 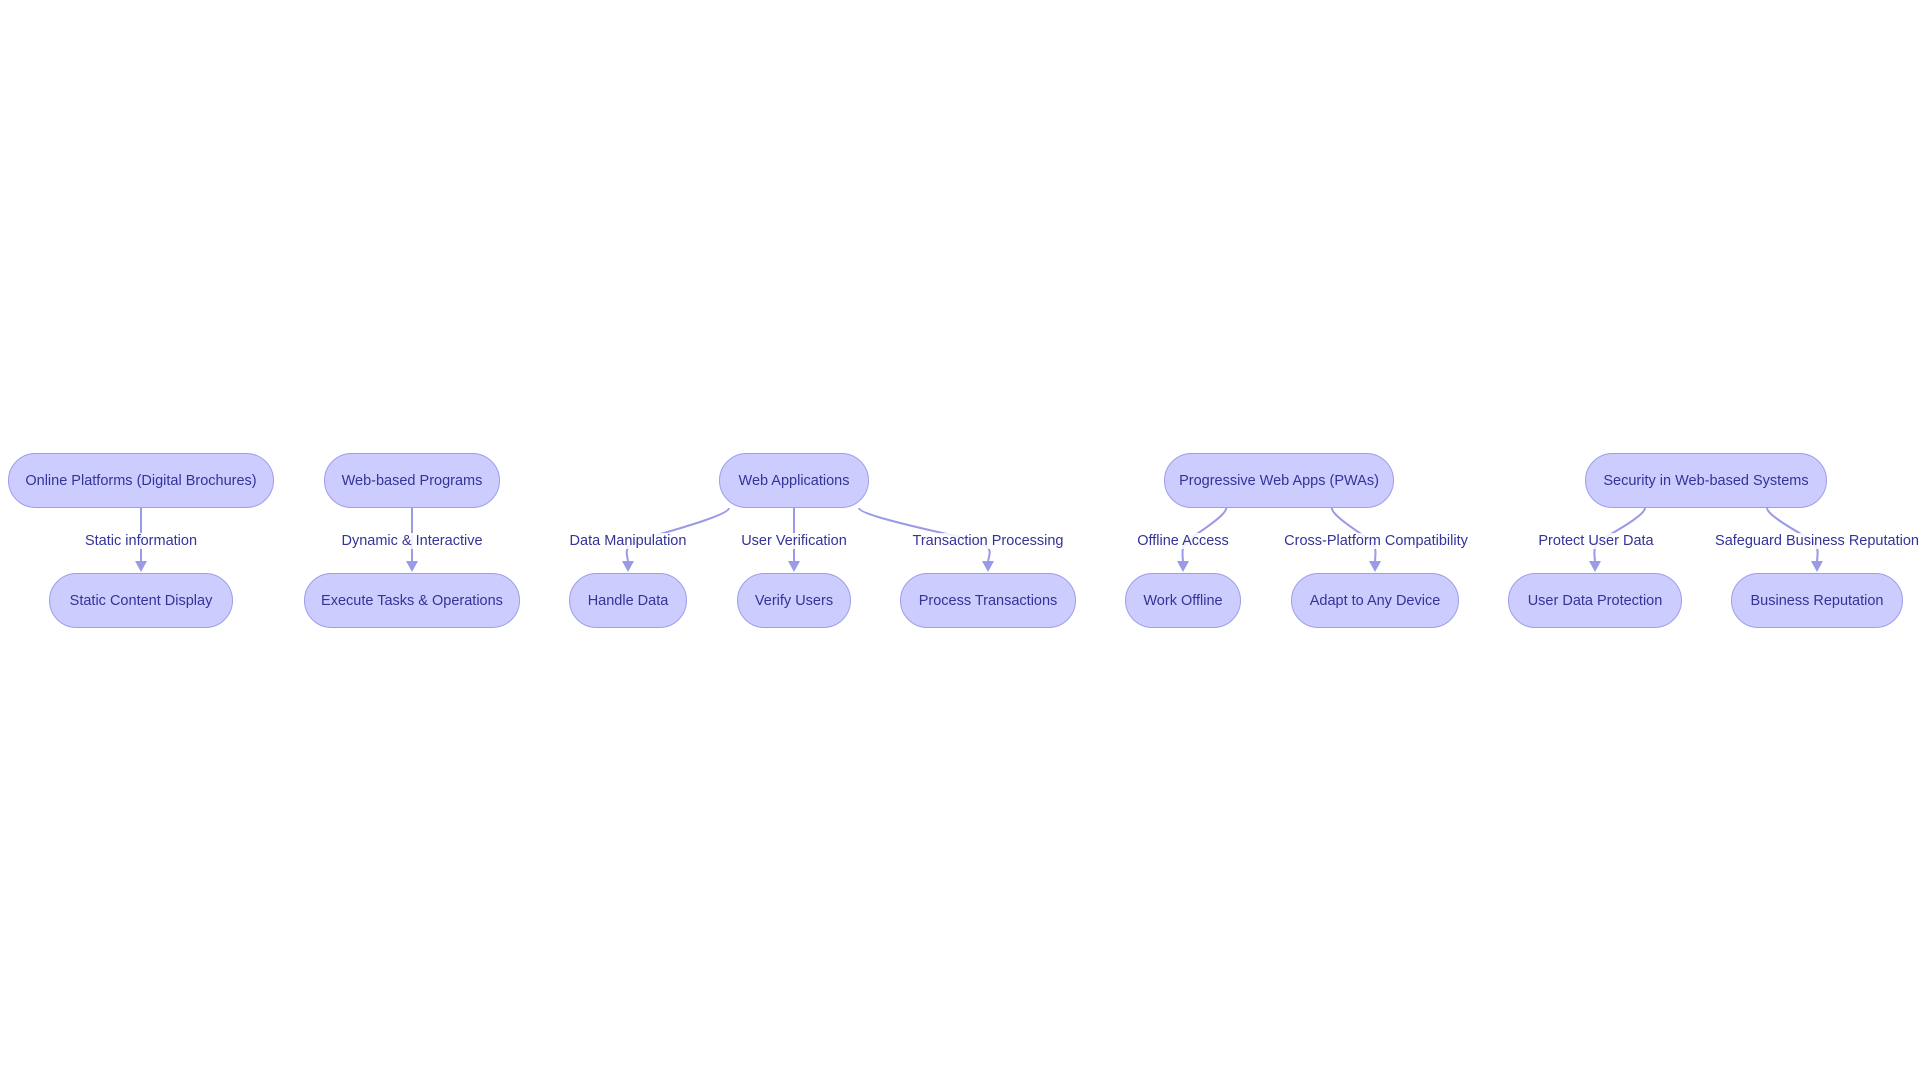 I want to click on edge-label-offline-access: Offline Access, so click(x=1183, y=541).